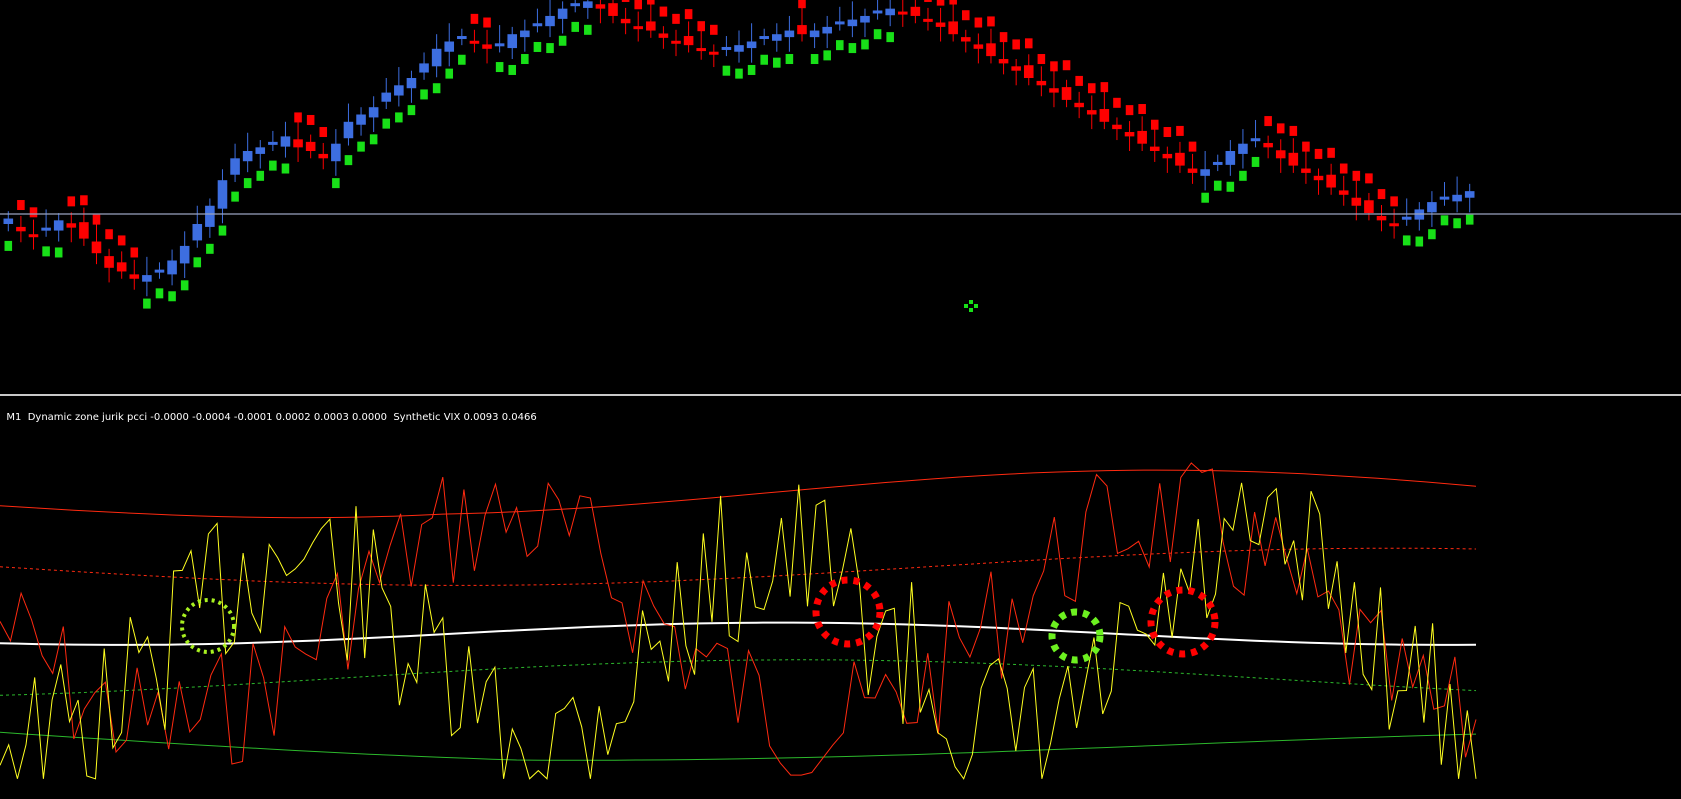 Image resolution: width=1681 pixels, height=799 pixels. Describe the element at coordinates (738, 566) in the screenshot. I see `zone-upper-dashed` at that location.